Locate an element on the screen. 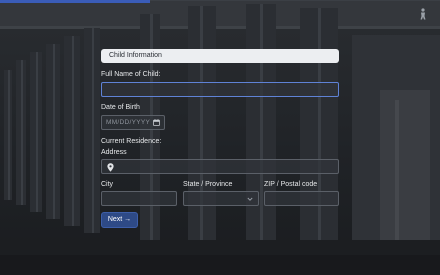 This screenshot has height=275, width=440. state-select is located at coordinates (221, 198).